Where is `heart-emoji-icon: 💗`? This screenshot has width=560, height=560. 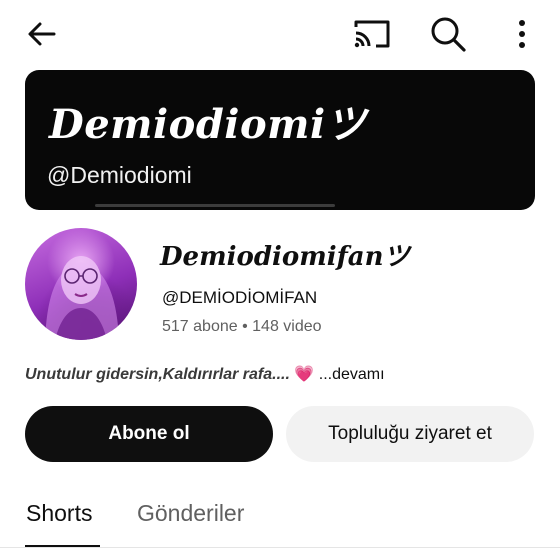
heart-emoji-icon: 💗 is located at coordinates (304, 374).